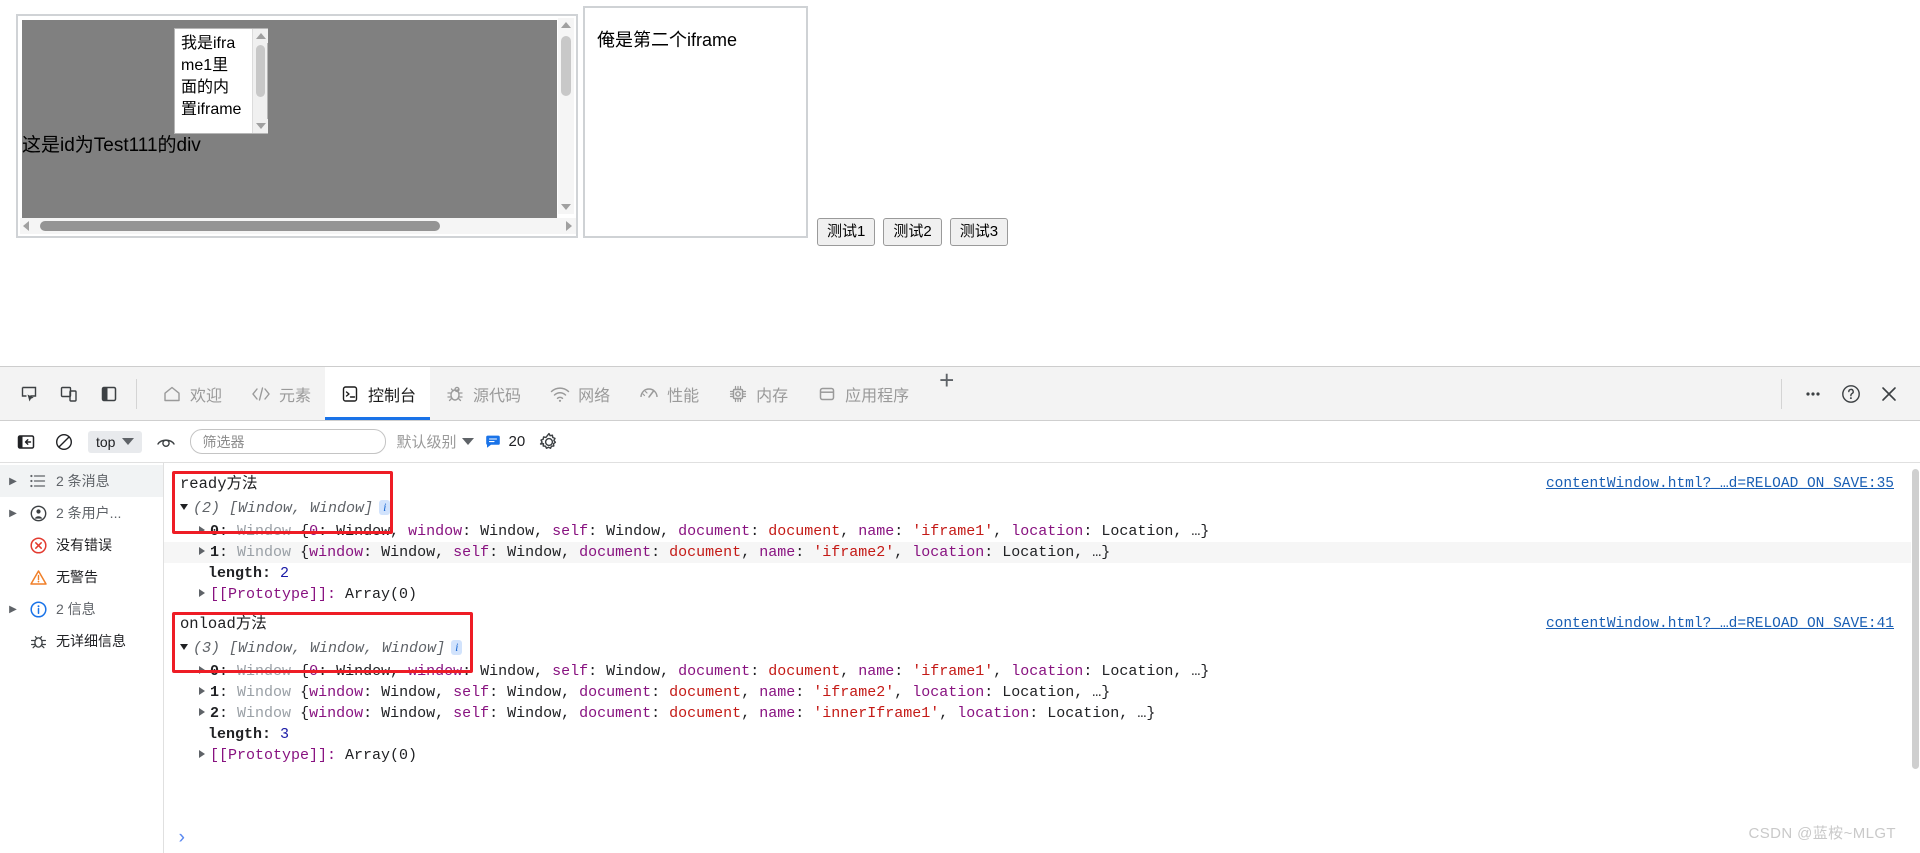  Describe the element at coordinates (846, 232) in the screenshot. I see `test-1-button: 测试1` at that location.